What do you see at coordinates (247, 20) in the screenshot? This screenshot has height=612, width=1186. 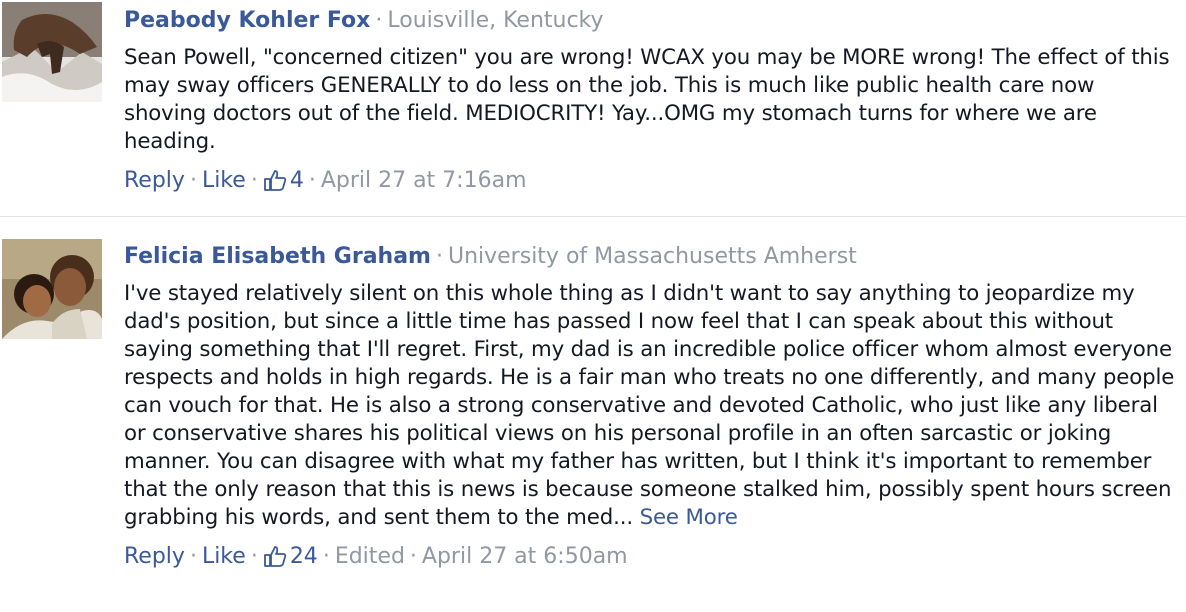 I see `author-name-link: Peabody Kohler Fox` at bounding box center [247, 20].